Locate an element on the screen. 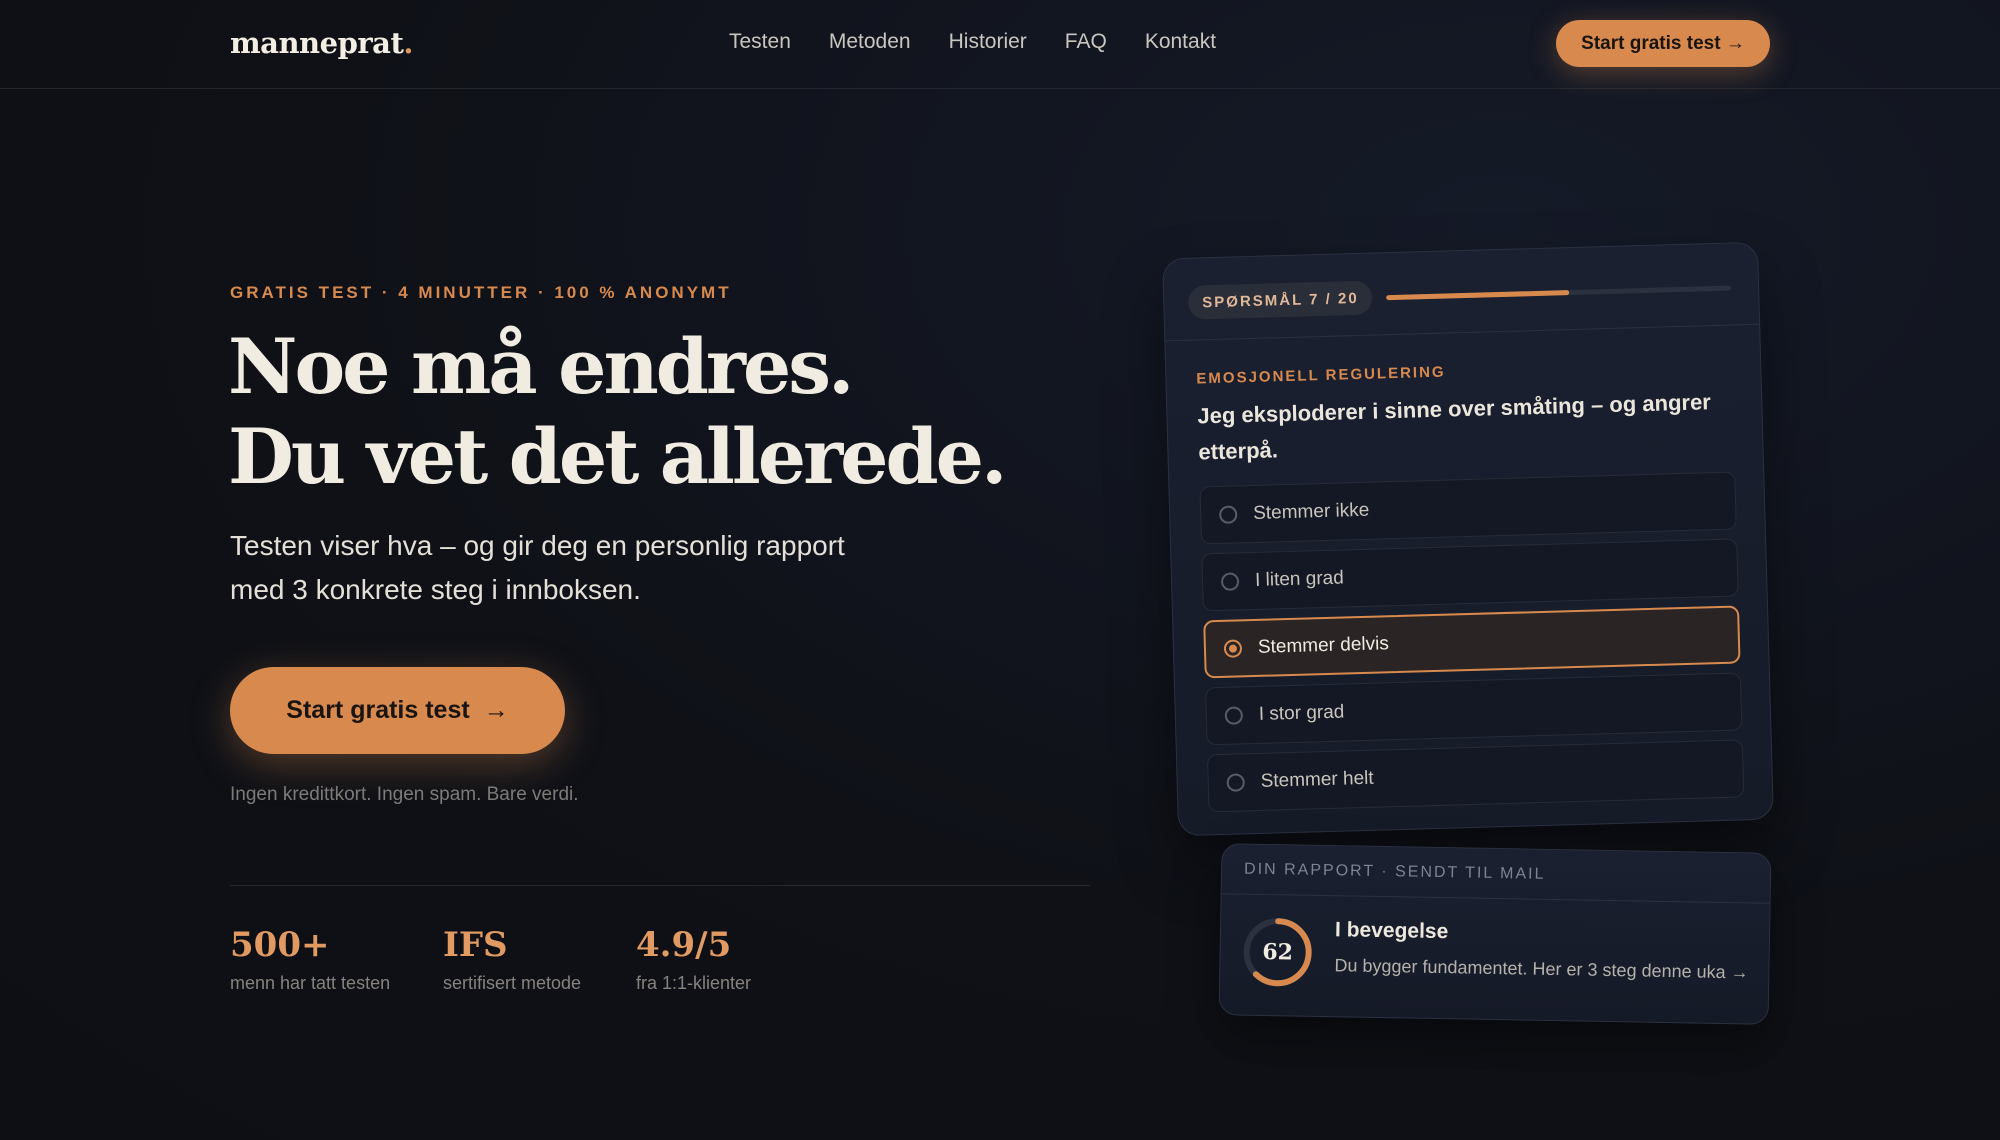 This screenshot has height=1140, width=2000. hero-headline: Noe må endres. Du vet det allerede. is located at coordinates (638, 412).